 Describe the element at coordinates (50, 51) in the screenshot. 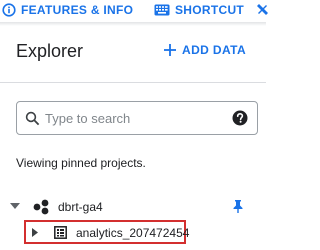

I see `explorer-title: Explorer` at that location.